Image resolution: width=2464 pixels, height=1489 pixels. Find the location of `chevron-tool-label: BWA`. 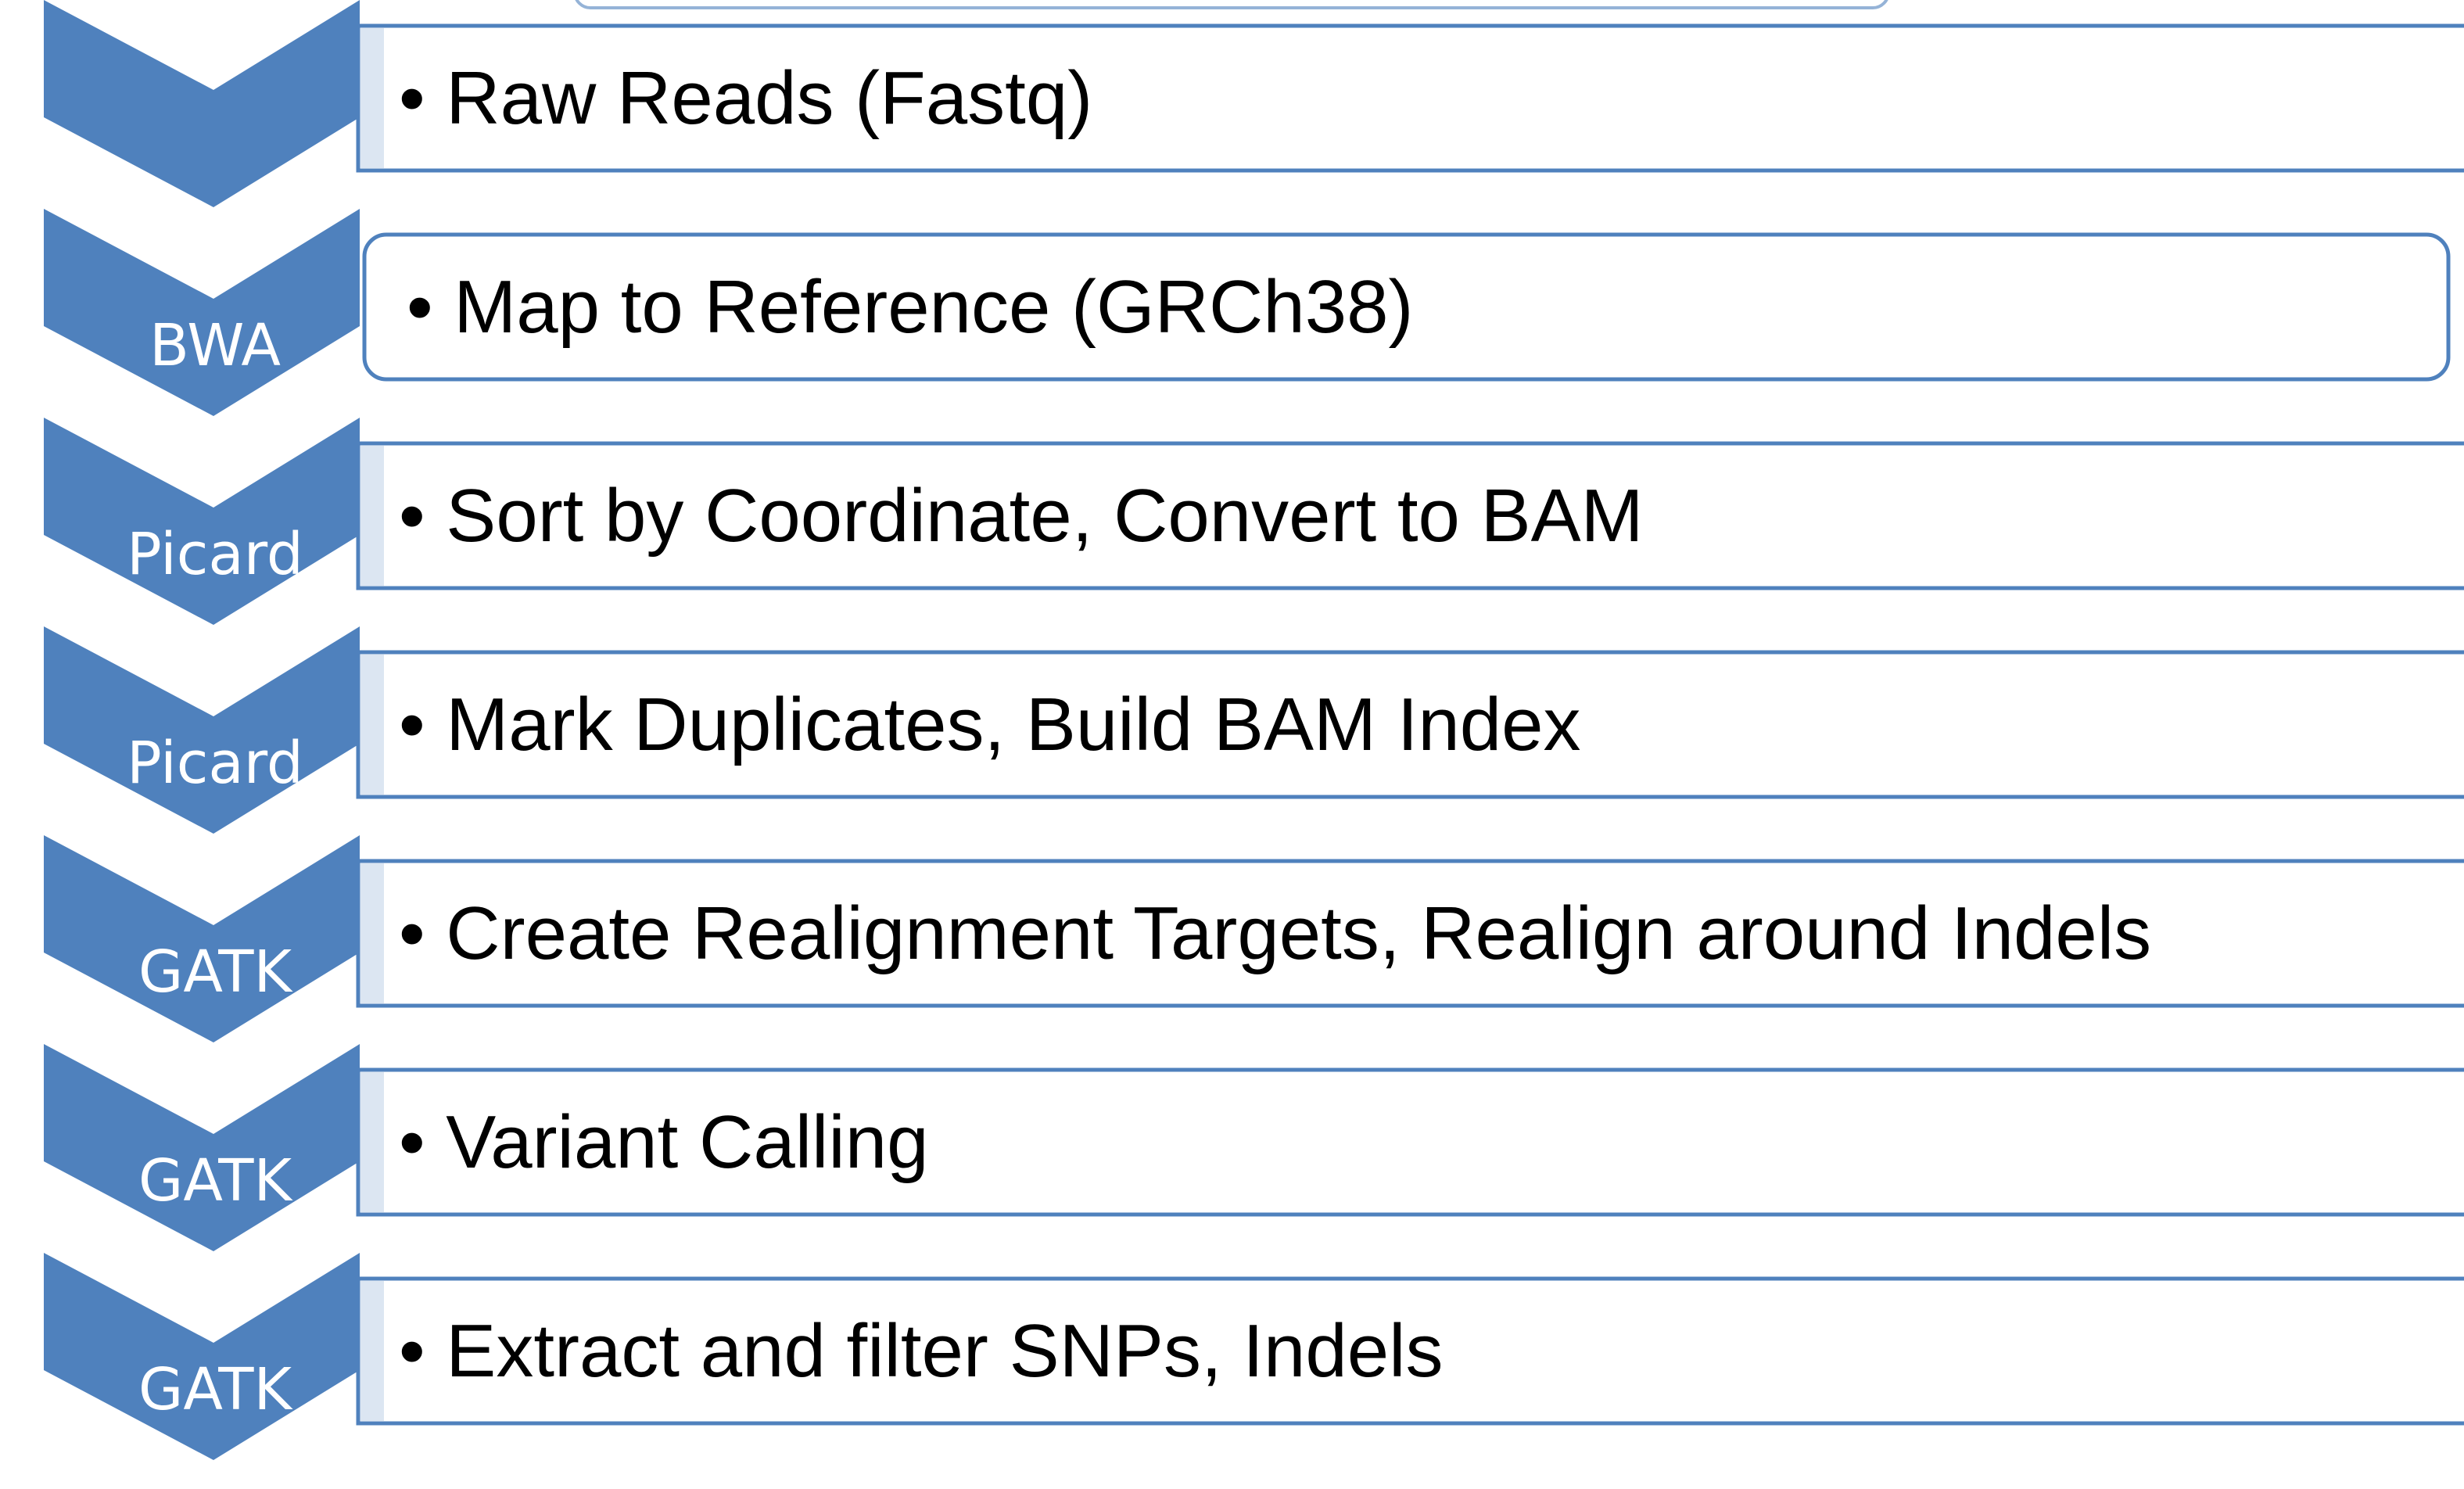

chevron-tool-label: BWA is located at coordinates (215, 345).